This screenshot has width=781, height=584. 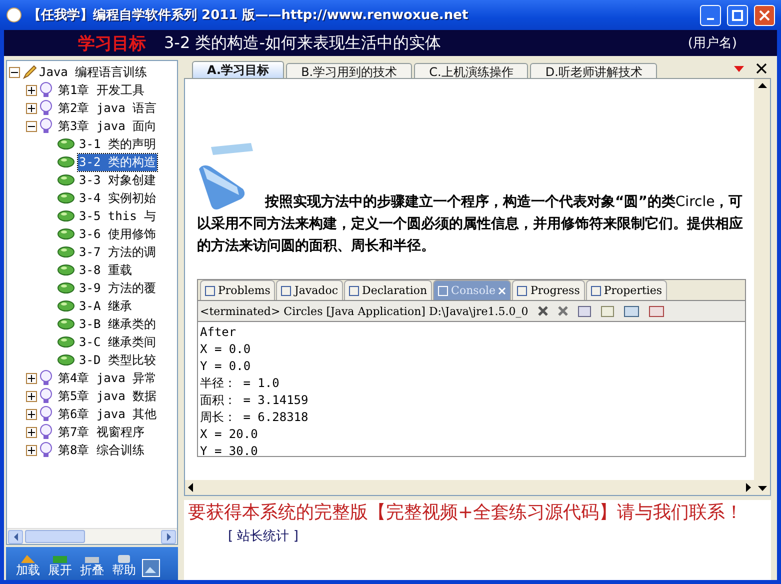 What do you see at coordinates (28, 565) in the screenshot?
I see `toolbar-button: 加载` at bounding box center [28, 565].